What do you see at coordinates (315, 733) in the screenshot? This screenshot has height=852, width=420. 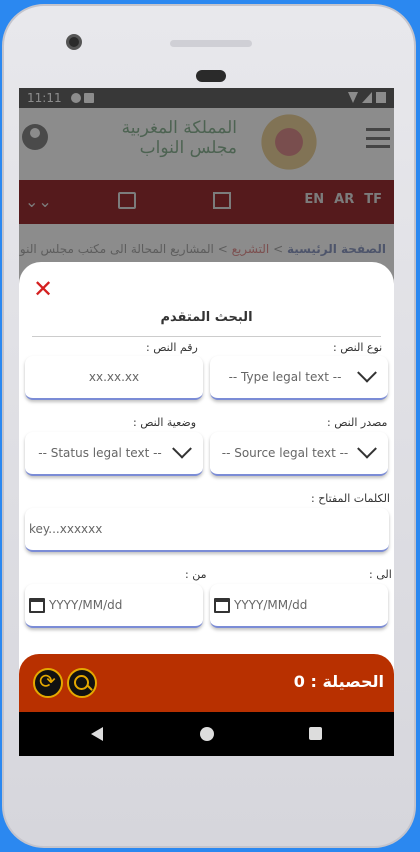 I see `recents-icon` at bounding box center [315, 733].